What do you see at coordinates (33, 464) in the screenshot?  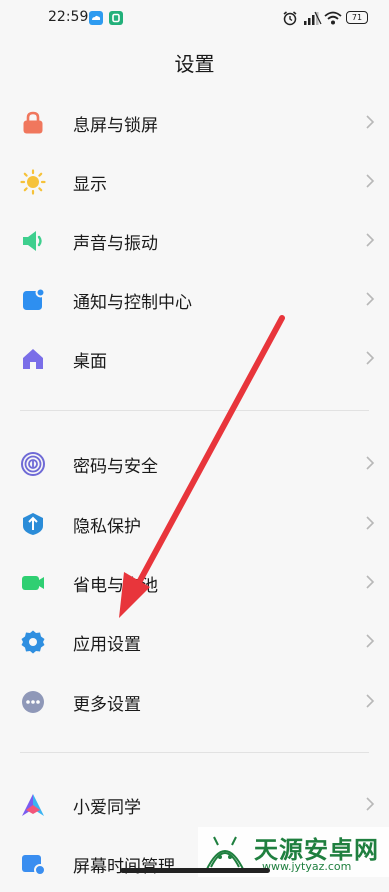 I see `fingerprint-icon` at bounding box center [33, 464].